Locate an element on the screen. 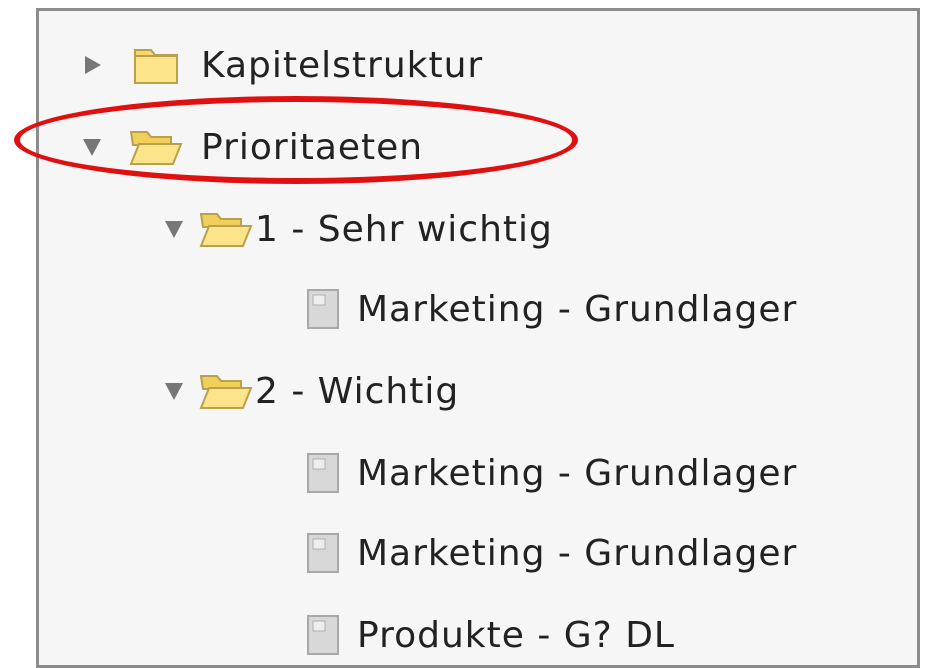 The width and height of the screenshot is (926, 668). tree-item-label: Produkte - G? DL is located at coordinates (516, 635).